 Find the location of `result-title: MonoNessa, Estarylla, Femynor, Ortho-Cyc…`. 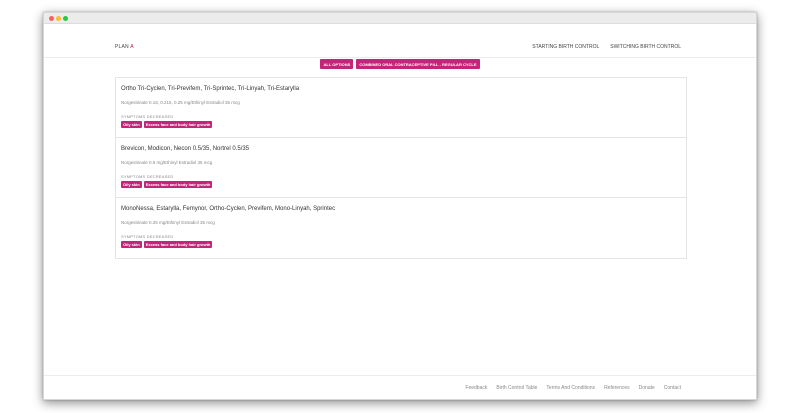

result-title: MonoNessa, Estarylla, Femynor, Ortho-Cyc… is located at coordinates (228, 209).